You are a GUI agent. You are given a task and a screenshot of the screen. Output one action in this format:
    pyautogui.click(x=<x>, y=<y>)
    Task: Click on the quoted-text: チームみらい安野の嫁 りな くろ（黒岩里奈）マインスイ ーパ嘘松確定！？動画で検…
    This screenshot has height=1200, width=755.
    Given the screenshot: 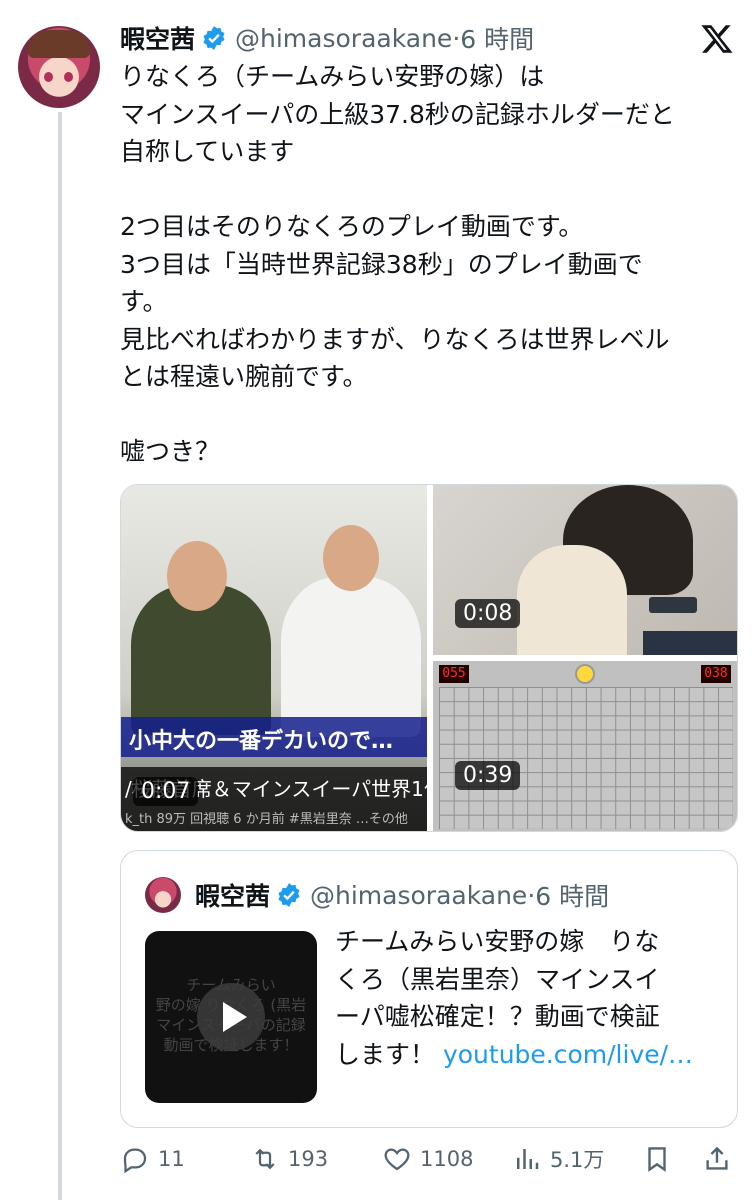 What is the action you would take?
    pyautogui.click(x=530, y=998)
    